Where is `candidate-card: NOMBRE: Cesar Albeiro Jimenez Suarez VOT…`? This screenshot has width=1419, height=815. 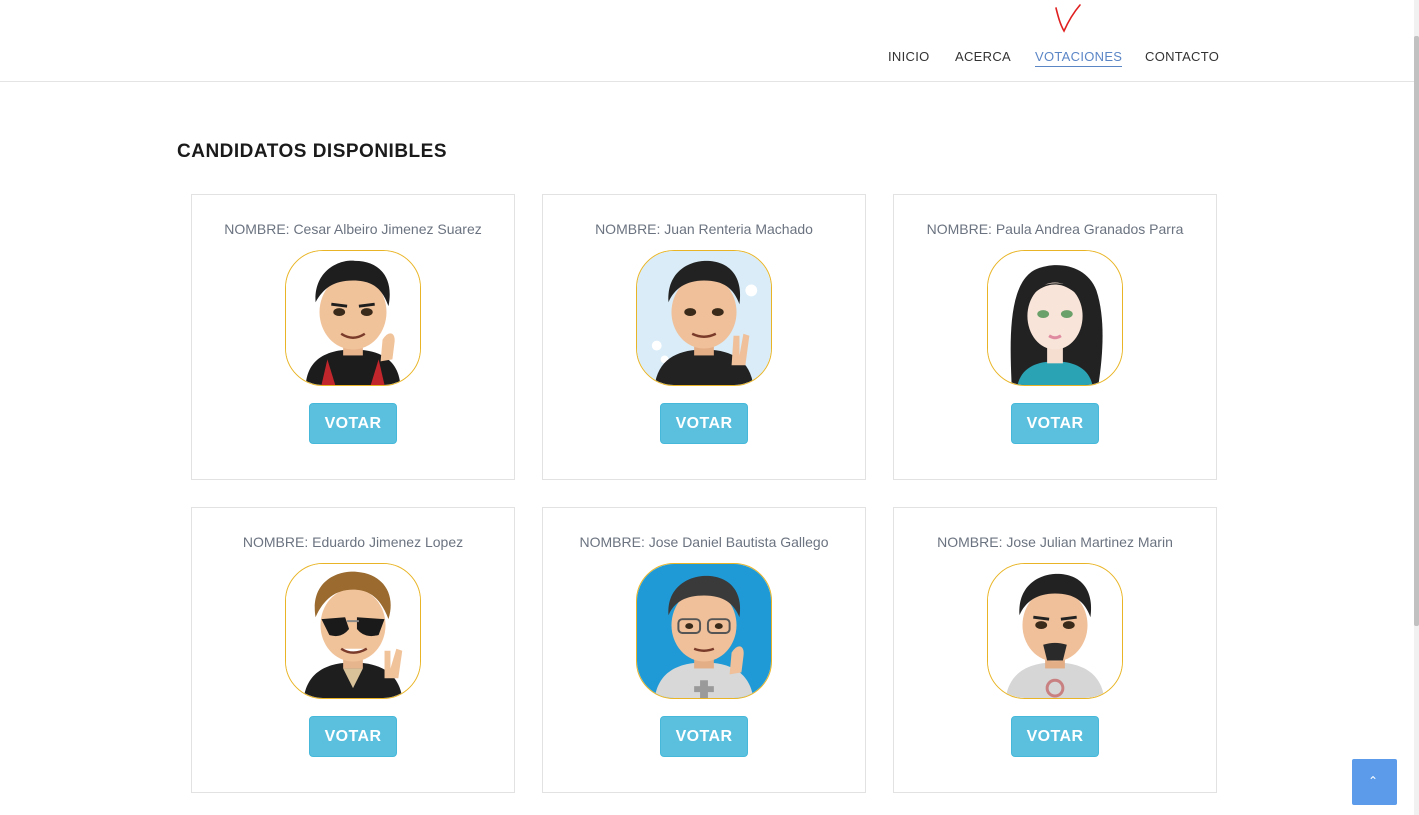
candidate-card: NOMBRE: Cesar Albeiro Jimenez Suarez VOT… is located at coordinates (353, 337).